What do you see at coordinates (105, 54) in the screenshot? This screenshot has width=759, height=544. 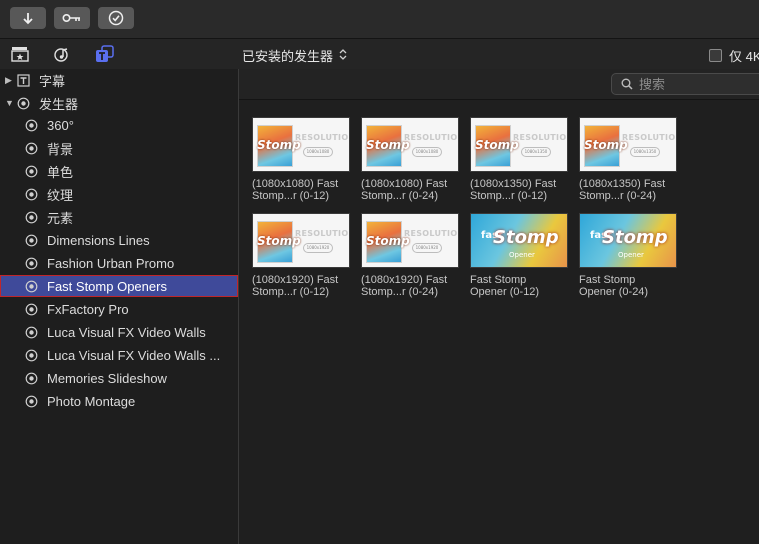 I see `titles-generators-icon` at bounding box center [105, 54].